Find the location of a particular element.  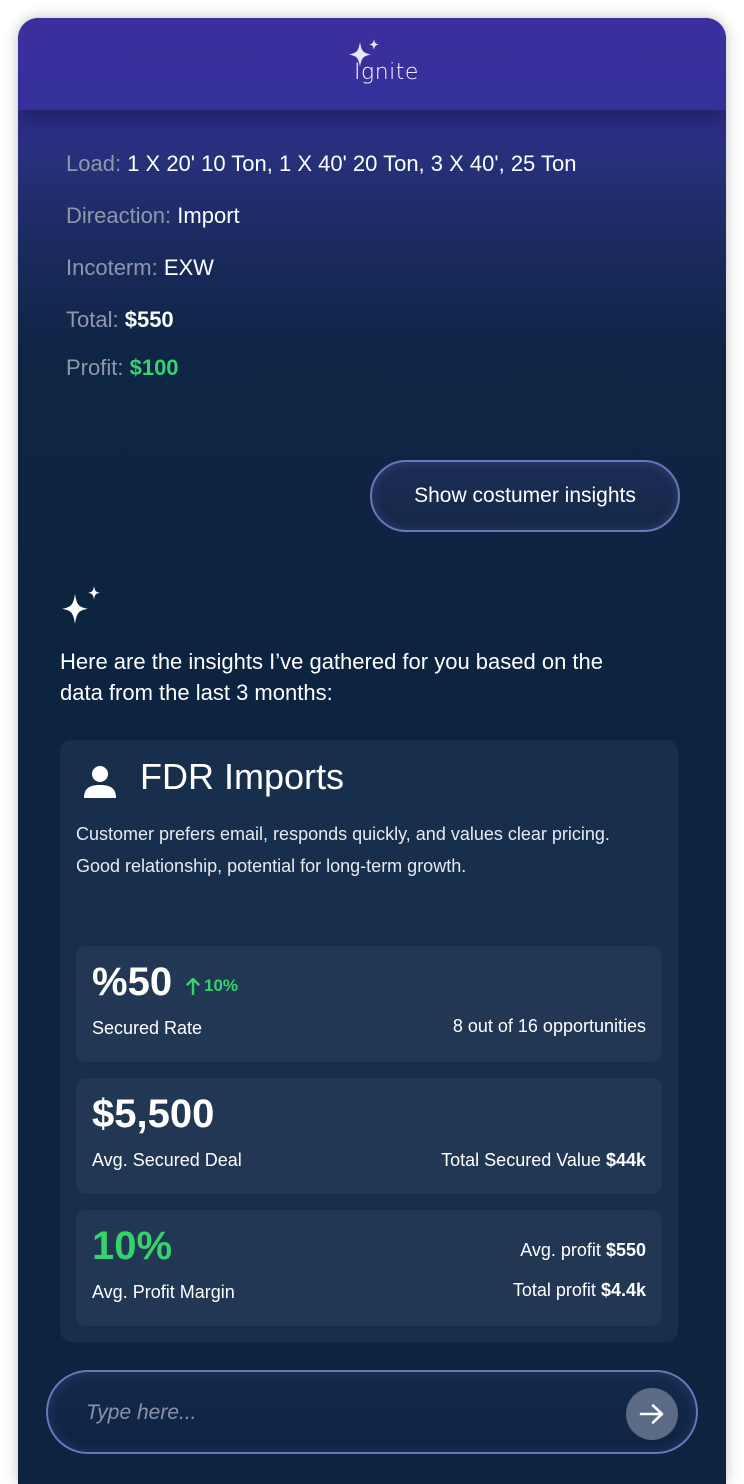

app-logo-text: Ignite is located at coordinates (386, 72).